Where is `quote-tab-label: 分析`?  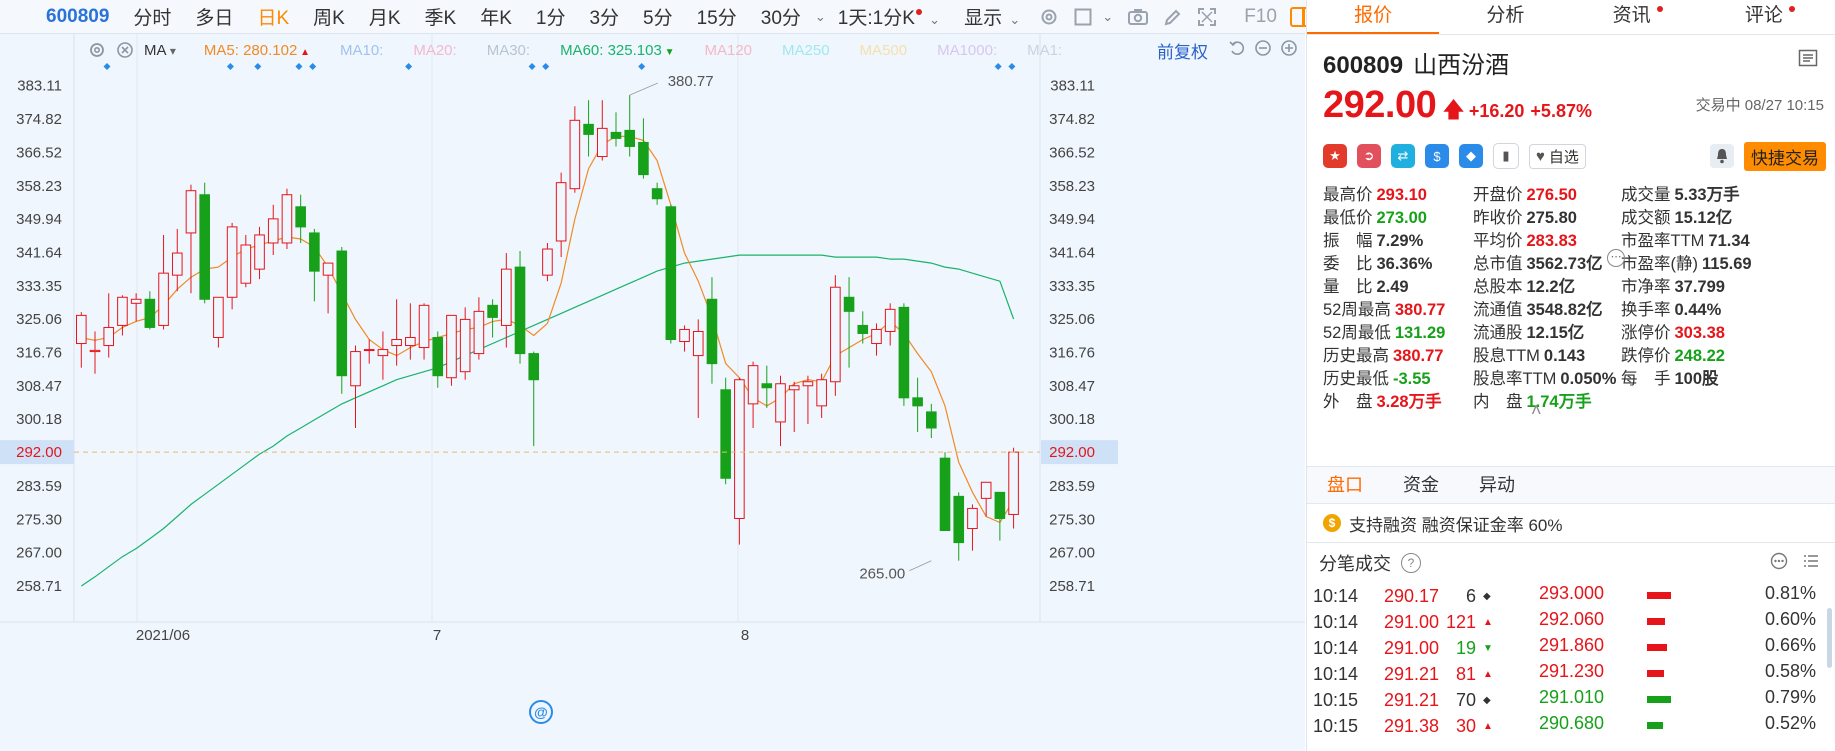 quote-tab-label: 分析 is located at coordinates (1505, 15).